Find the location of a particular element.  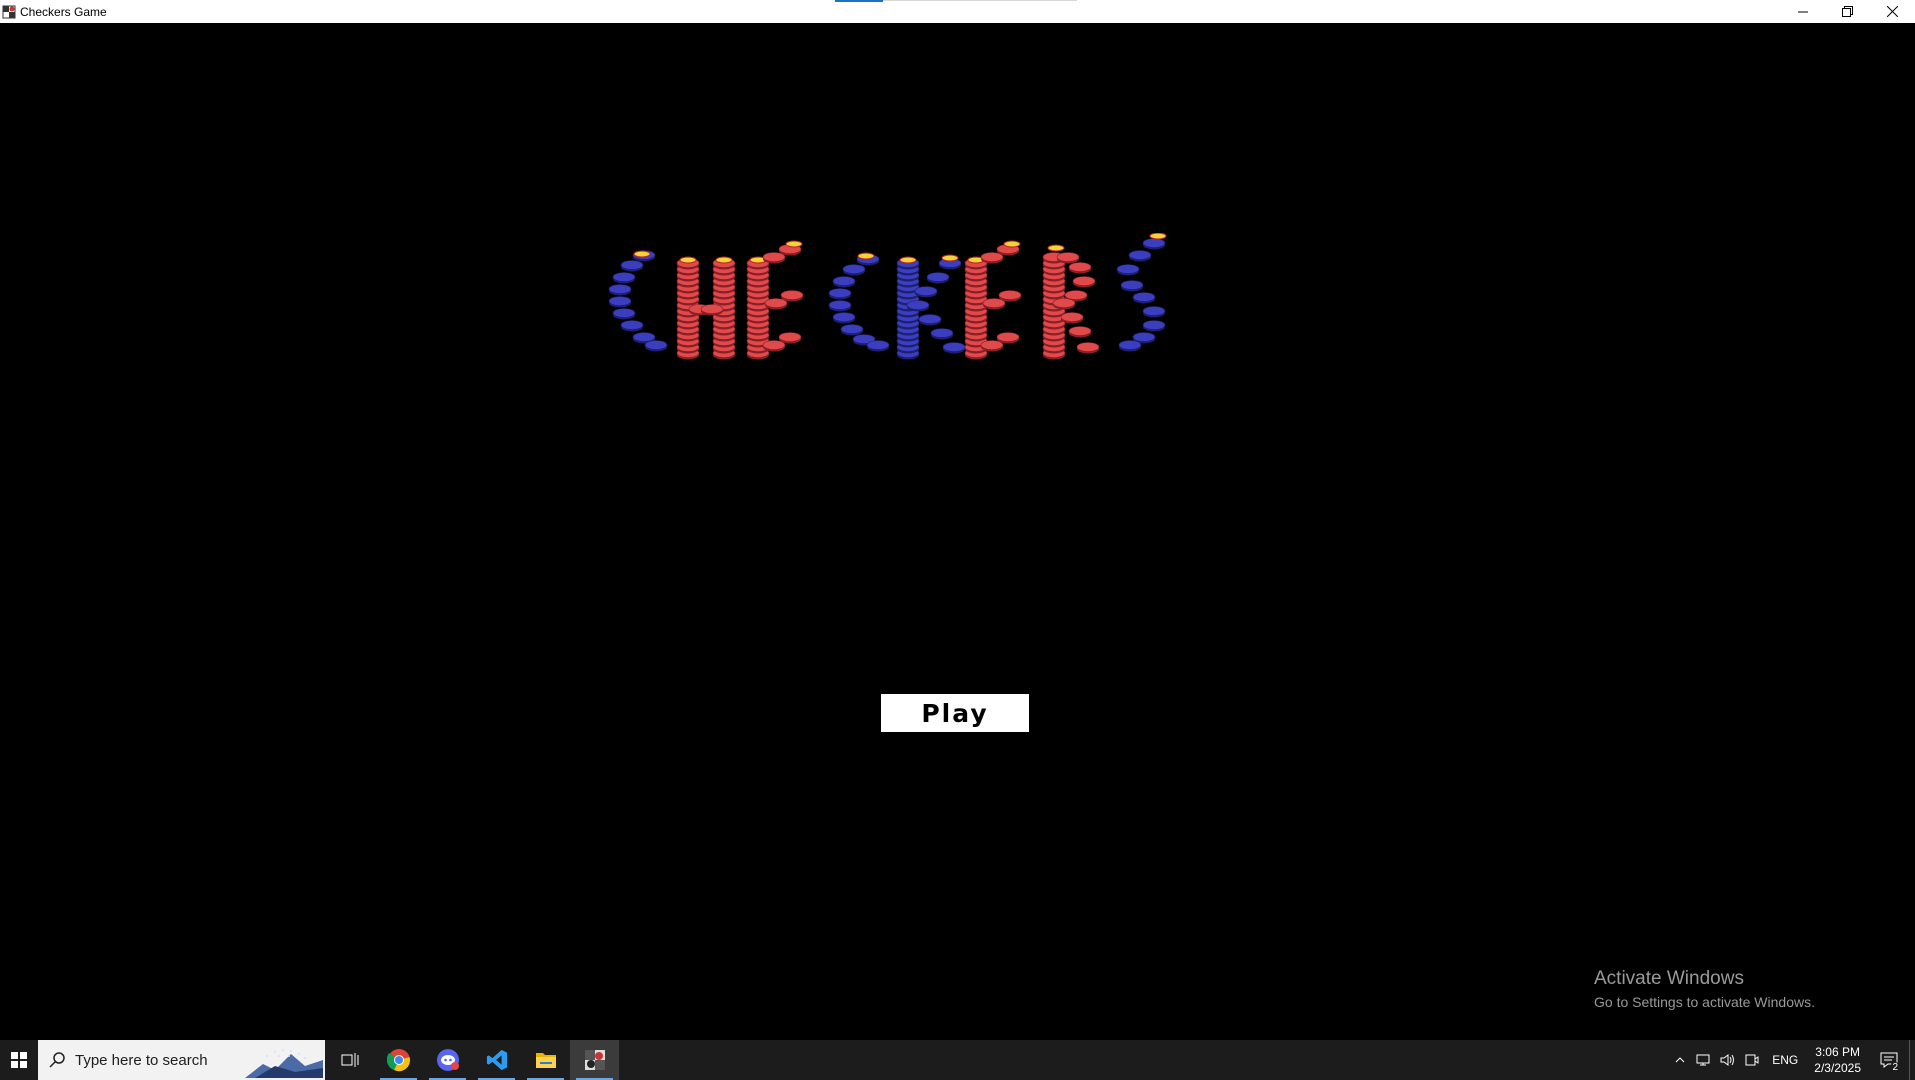

notification-count: 2 is located at coordinates (1895, 1067).